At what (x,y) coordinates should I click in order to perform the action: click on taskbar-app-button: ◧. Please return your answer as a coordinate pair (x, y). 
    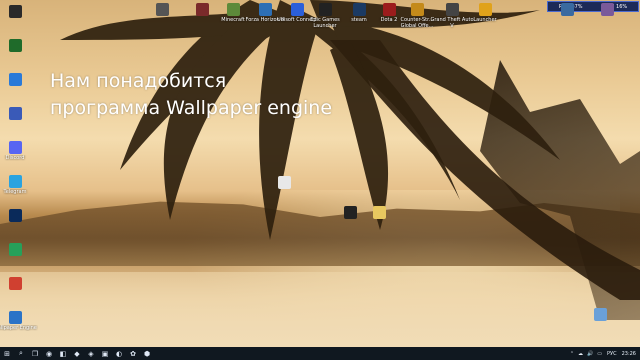
    Looking at the image, I should click on (63, 353).